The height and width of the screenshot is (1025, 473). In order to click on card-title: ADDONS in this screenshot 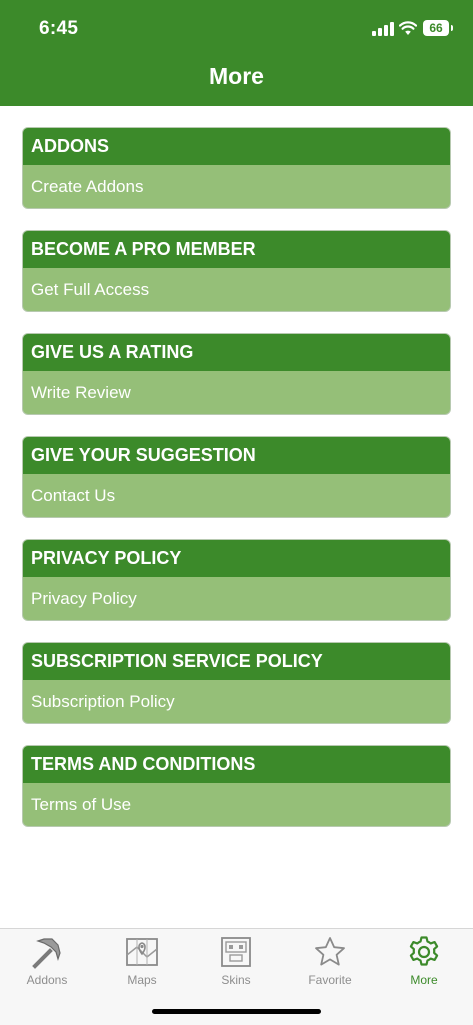, I will do `click(236, 146)`.